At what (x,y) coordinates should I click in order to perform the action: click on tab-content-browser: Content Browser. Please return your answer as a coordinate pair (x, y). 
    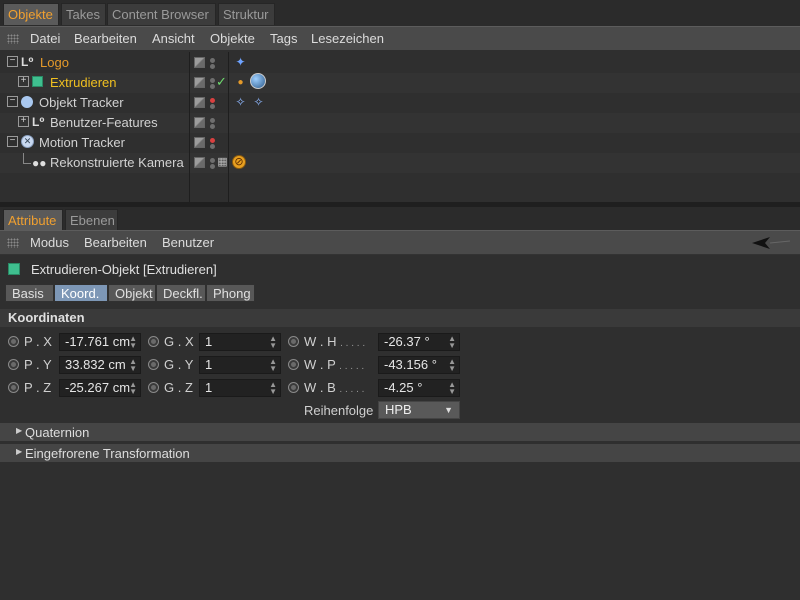
    Looking at the image, I should click on (161, 14).